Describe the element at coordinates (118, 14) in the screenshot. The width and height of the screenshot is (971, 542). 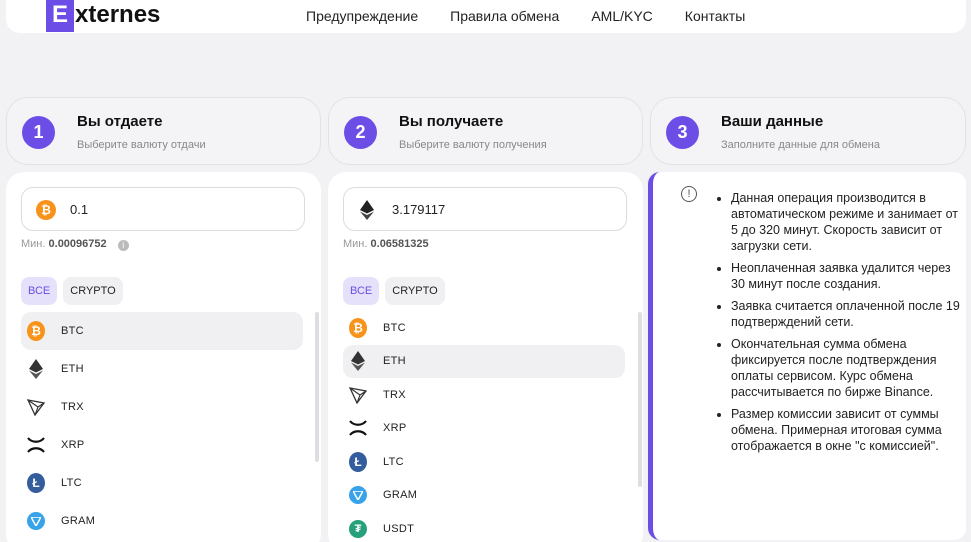
I see `logo-text: xternes` at that location.